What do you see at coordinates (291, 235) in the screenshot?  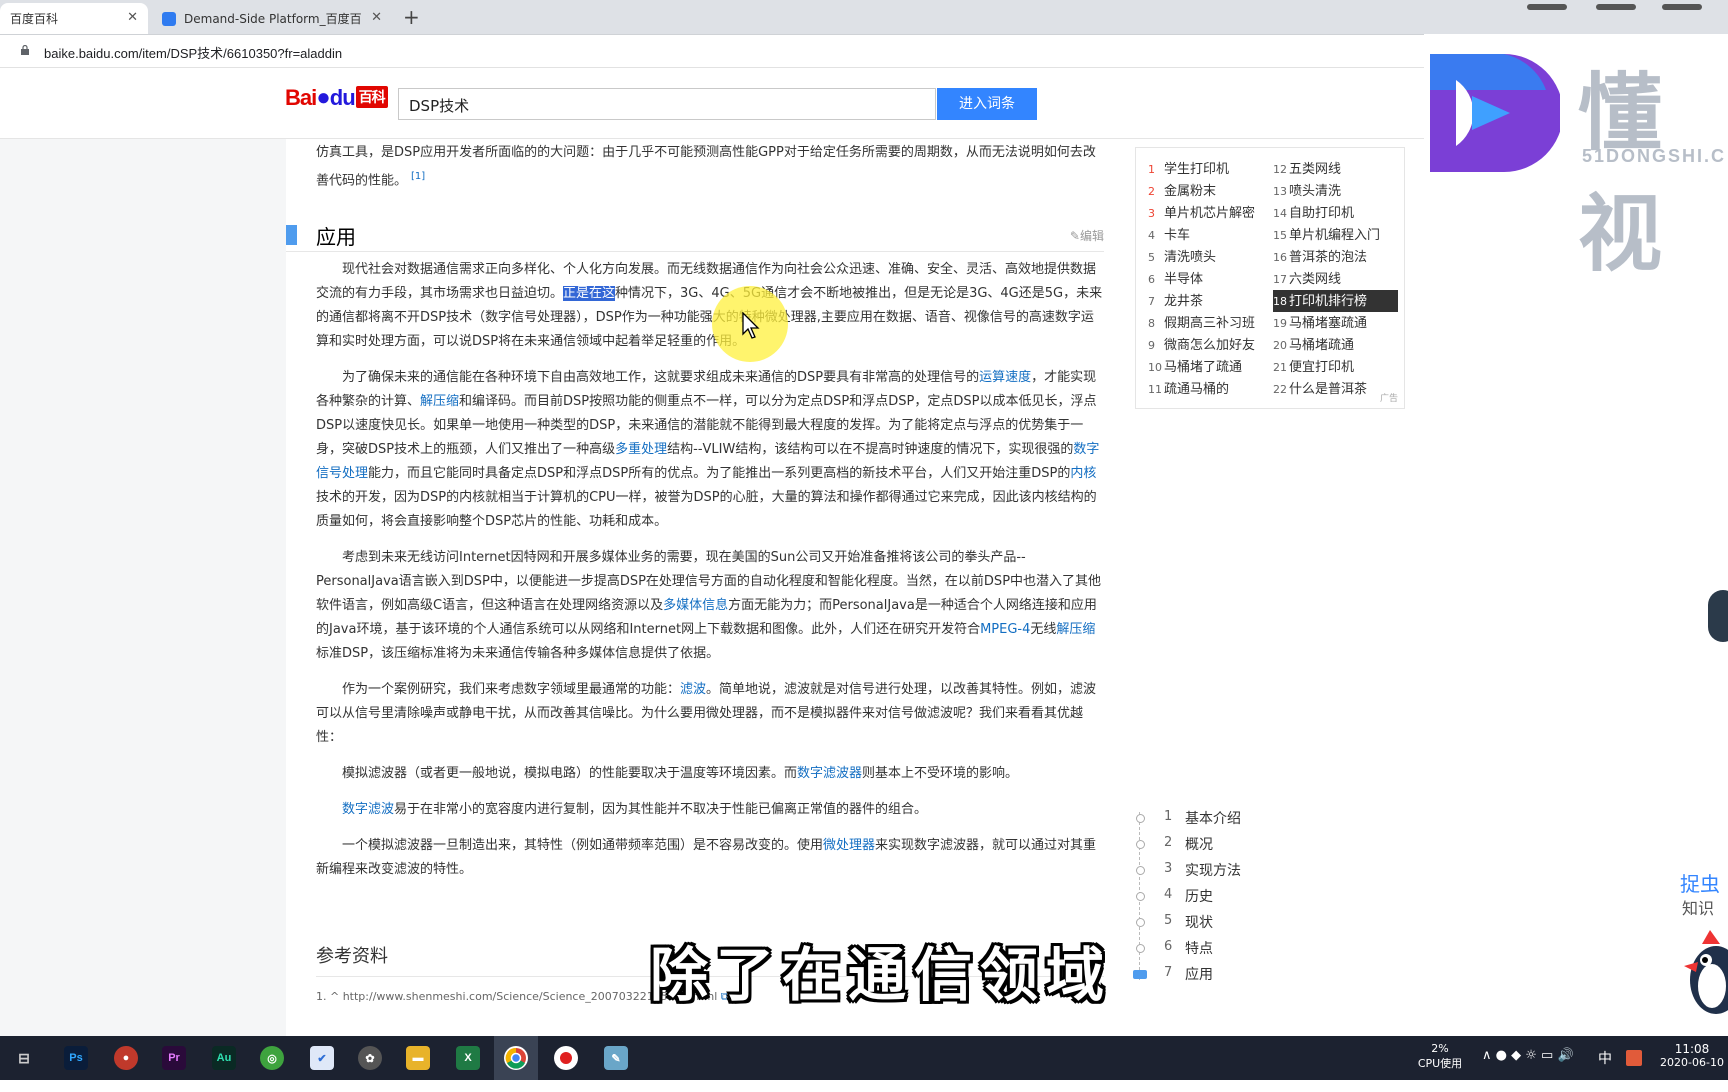 I see `section-marker` at bounding box center [291, 235].